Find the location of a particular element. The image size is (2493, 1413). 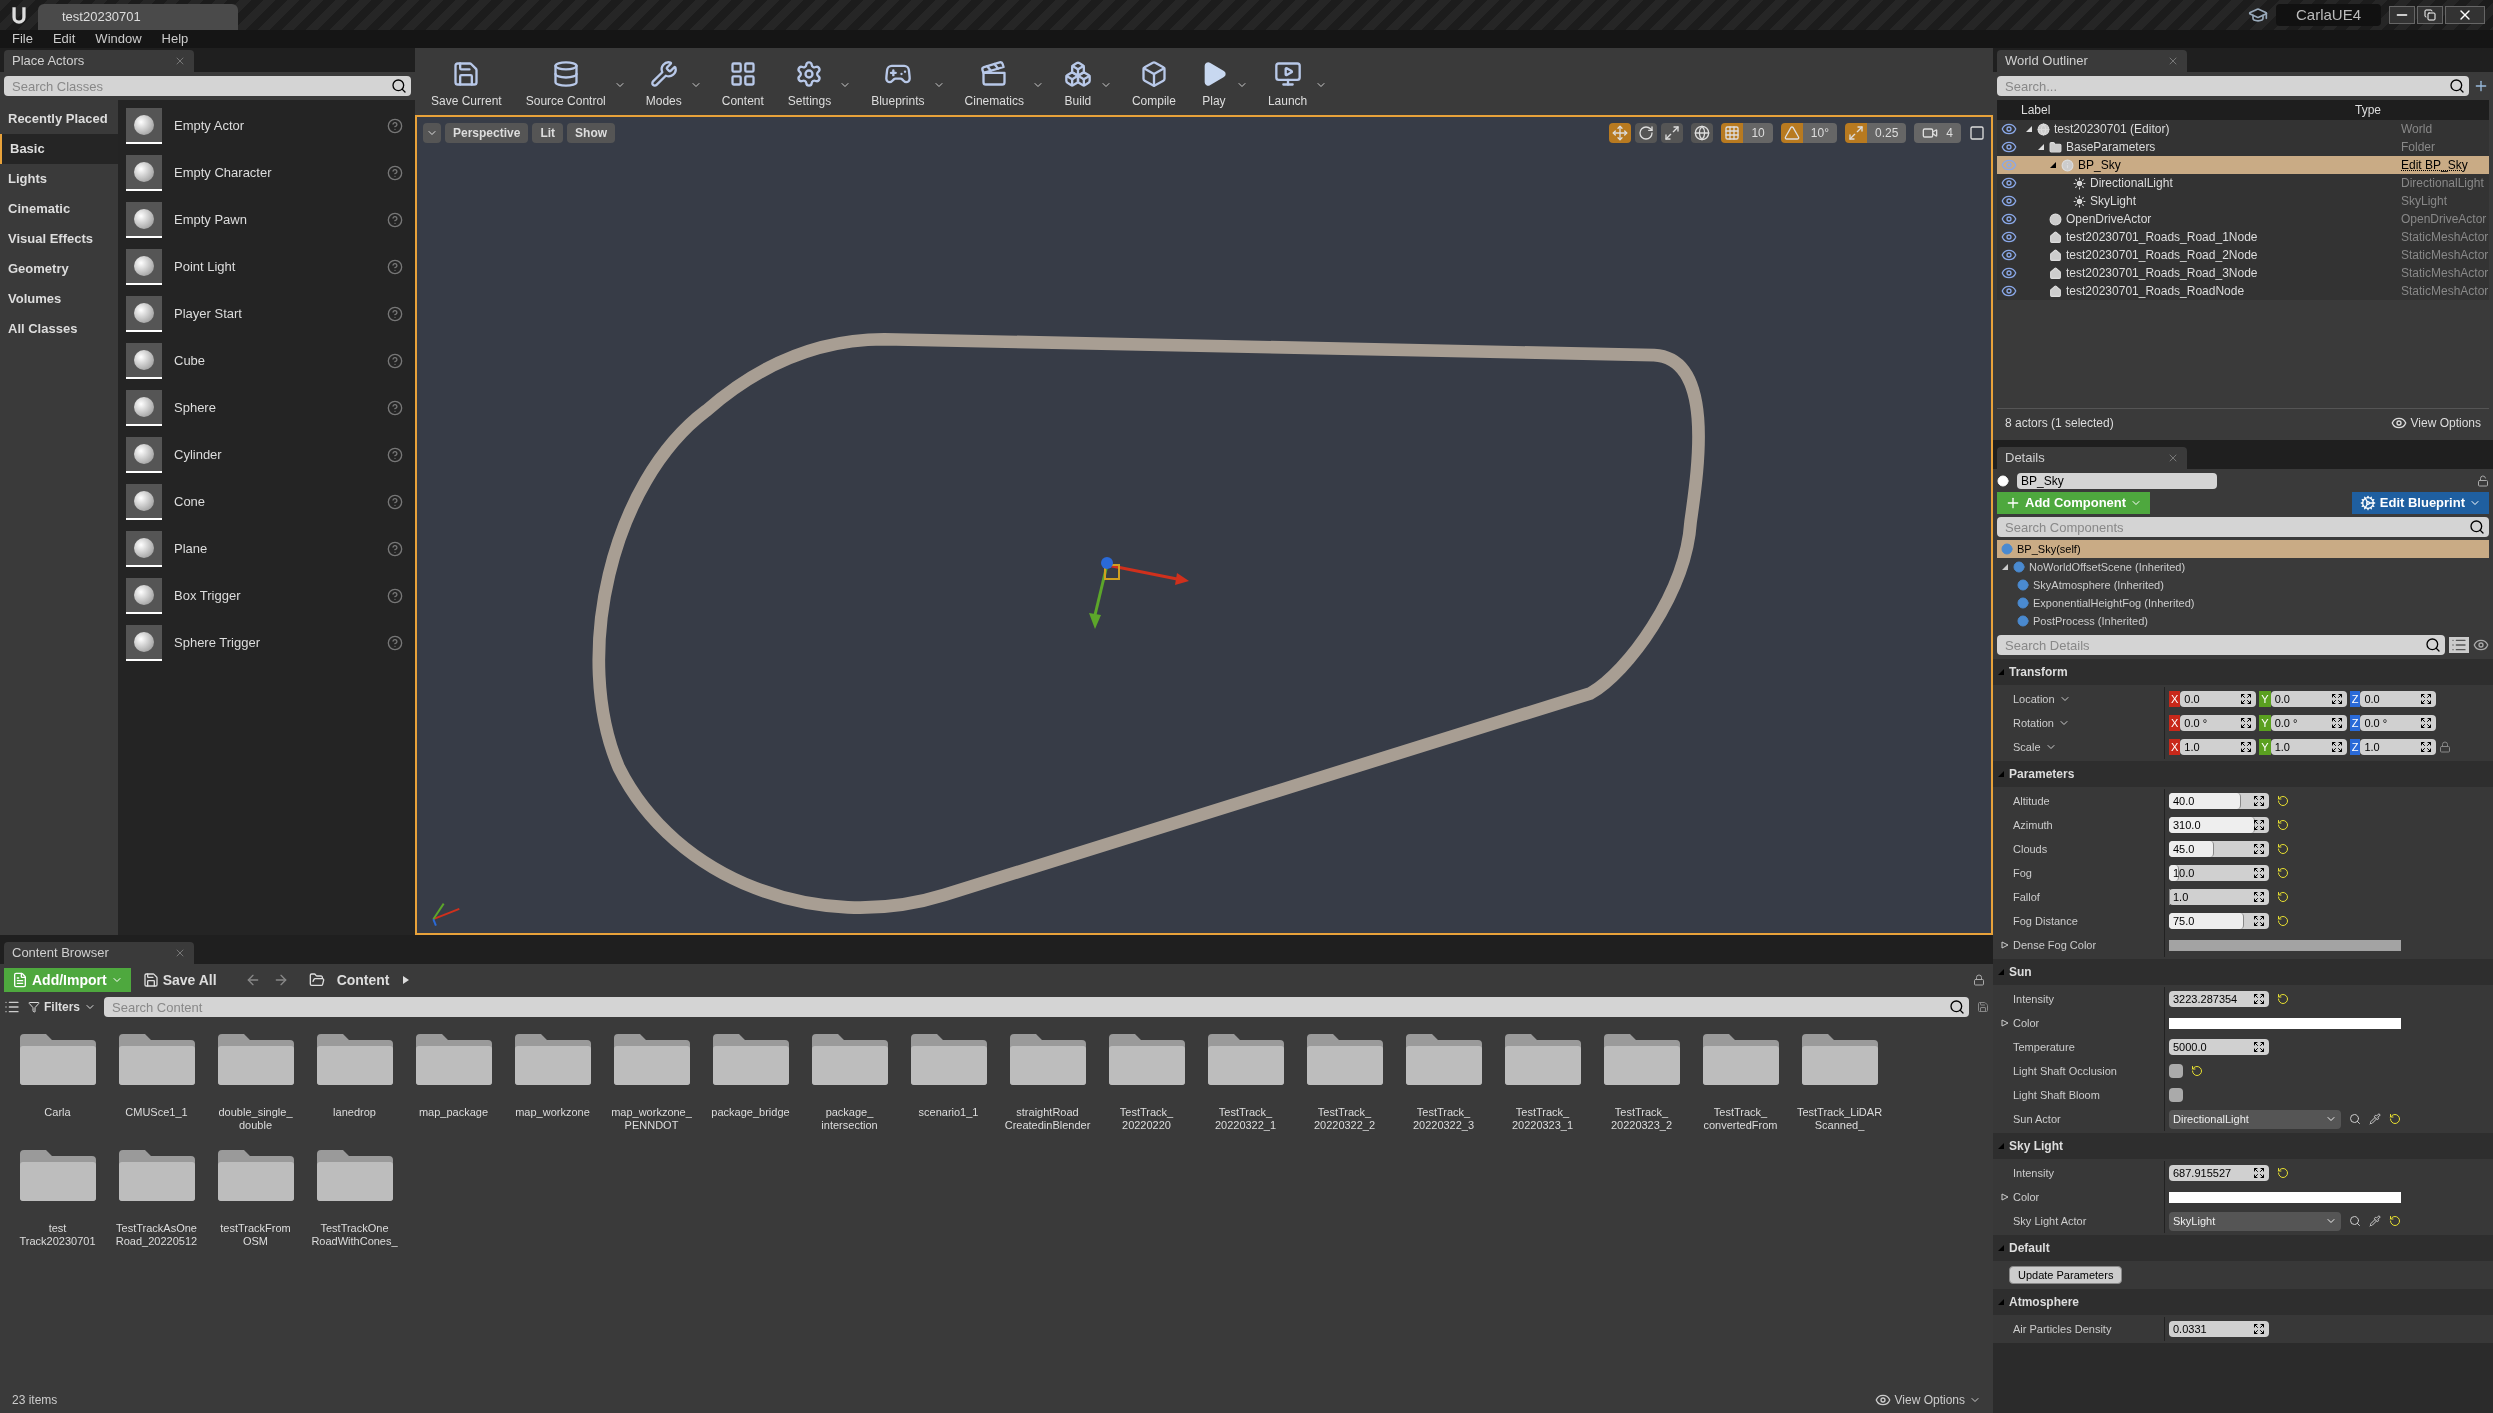

snap-value-button: 0.25 is located at coordinates (1886, 133).